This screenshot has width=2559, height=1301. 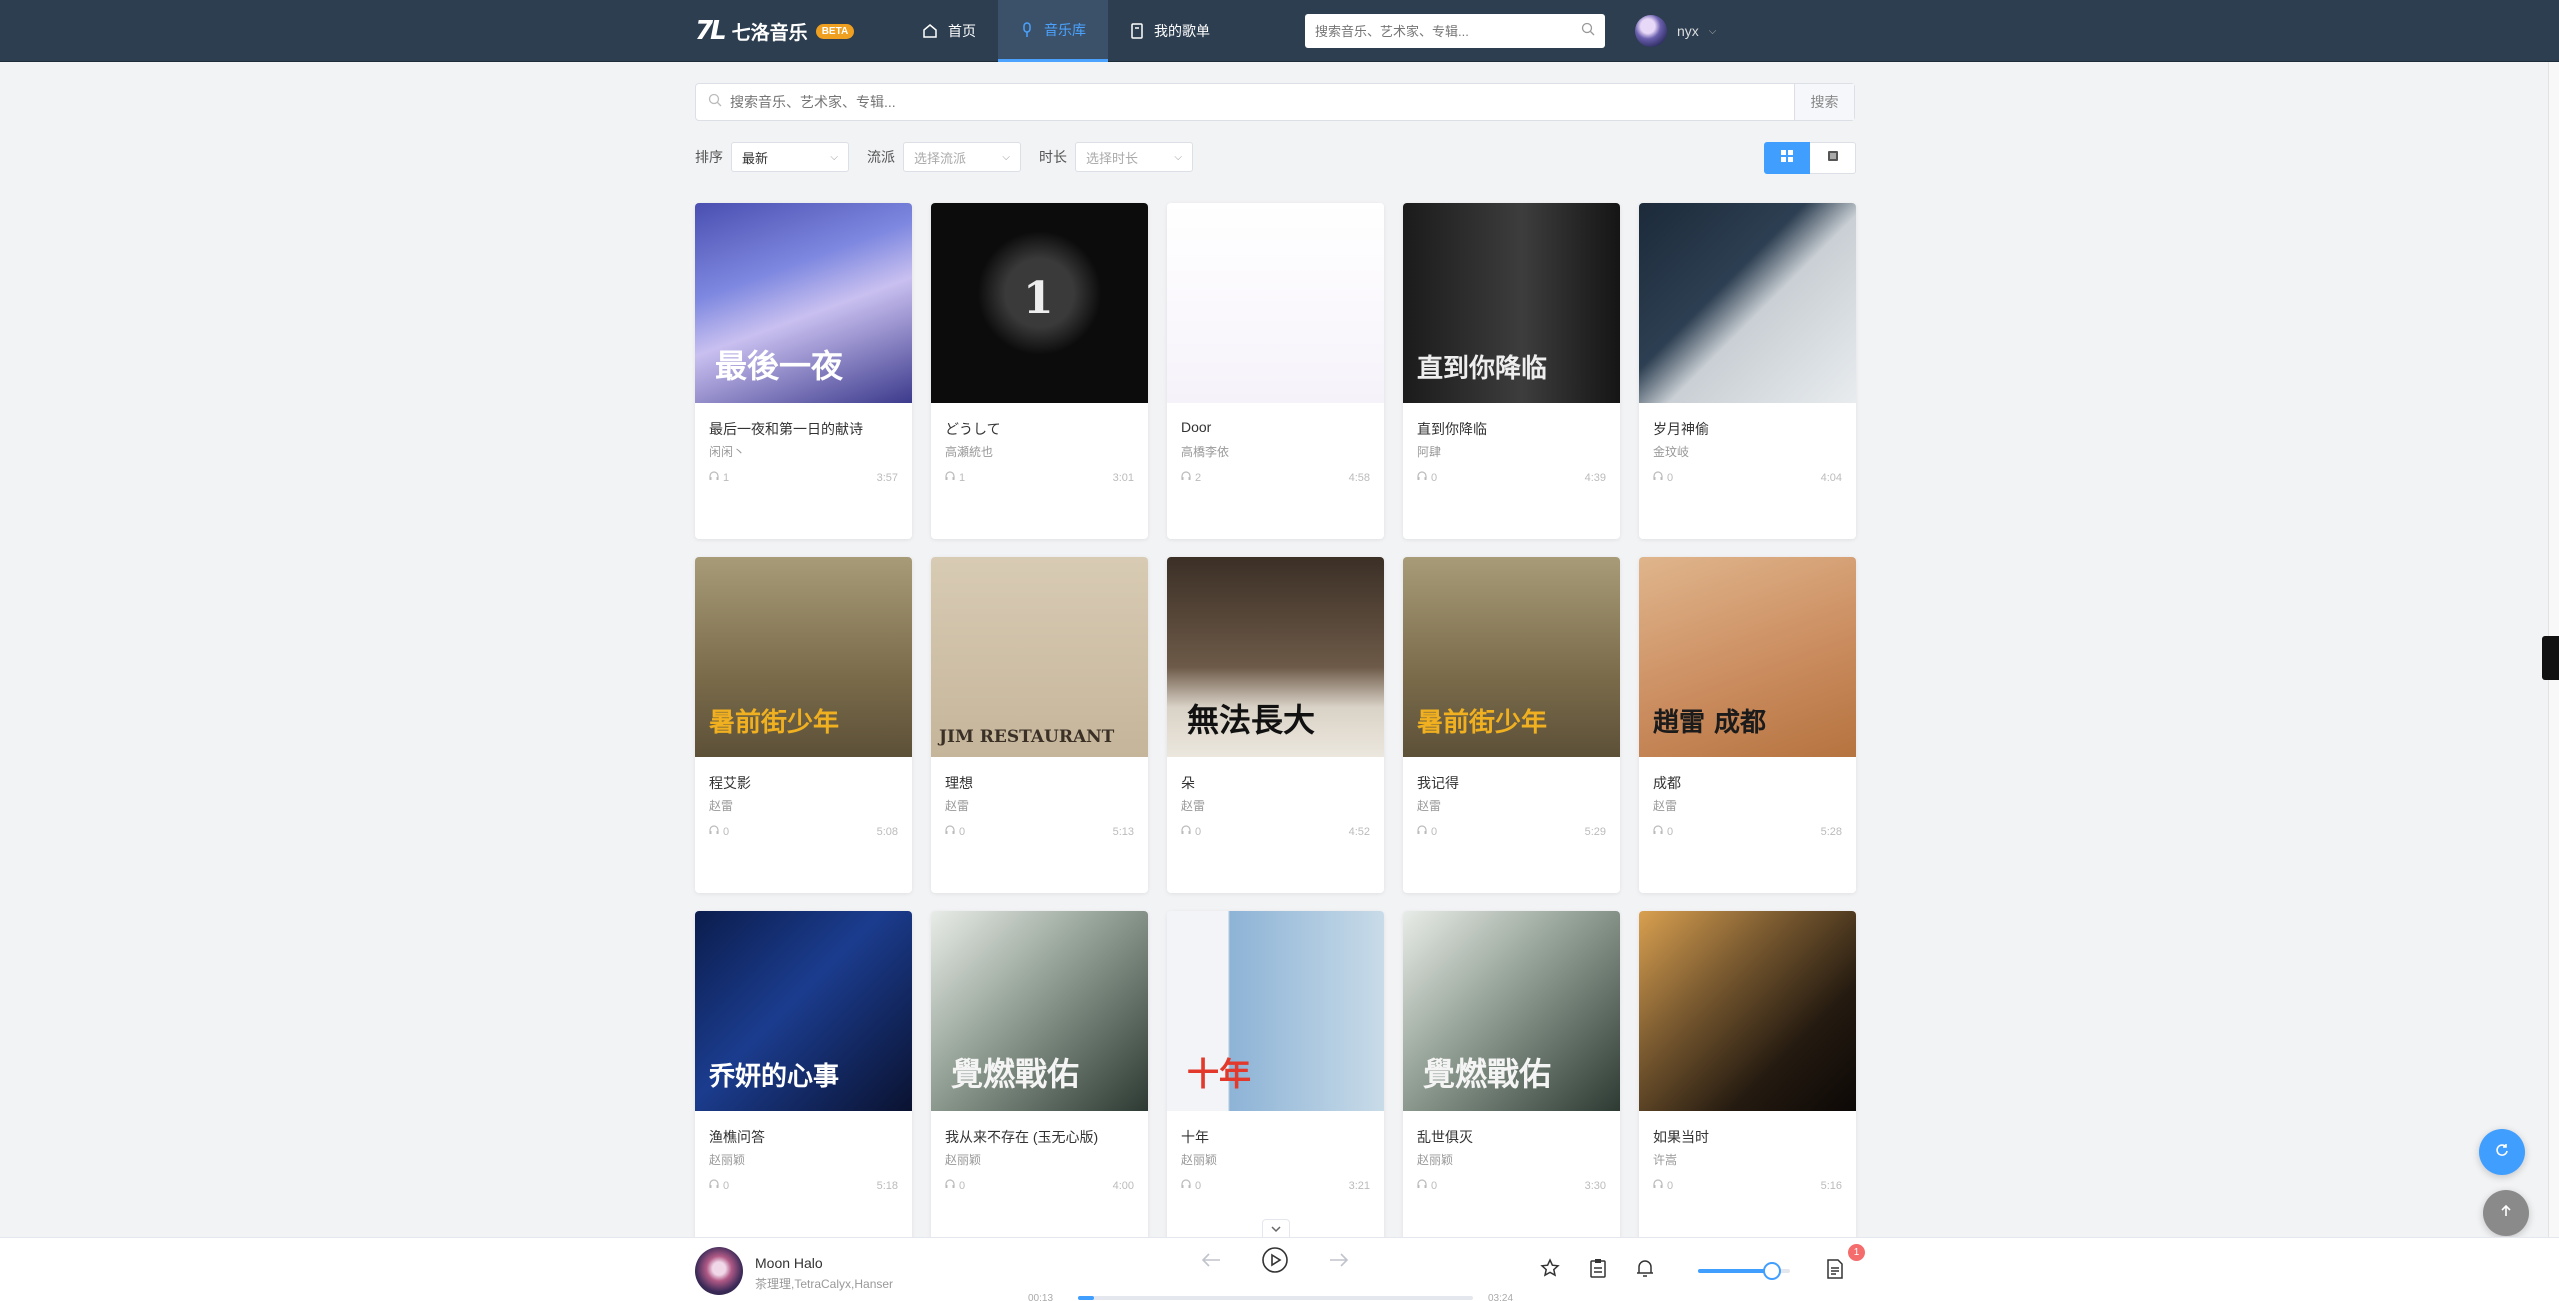 What do you see at coordinates (2550, 658) in the screenshot?
I see `side-drawer-handle` at bounding box center [2550, 658].